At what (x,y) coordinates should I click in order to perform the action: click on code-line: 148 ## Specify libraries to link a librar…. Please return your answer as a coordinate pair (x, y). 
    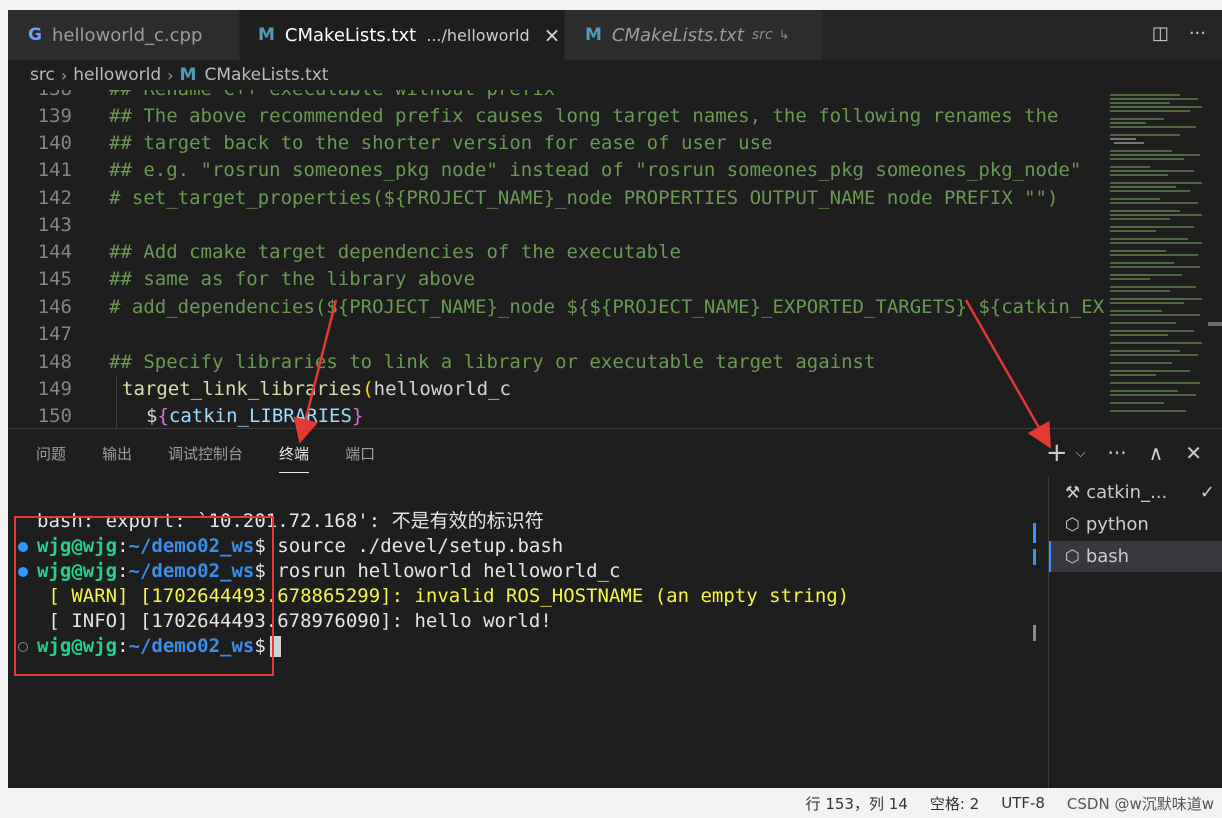
    Looking at the image, I should click on (556, 362).